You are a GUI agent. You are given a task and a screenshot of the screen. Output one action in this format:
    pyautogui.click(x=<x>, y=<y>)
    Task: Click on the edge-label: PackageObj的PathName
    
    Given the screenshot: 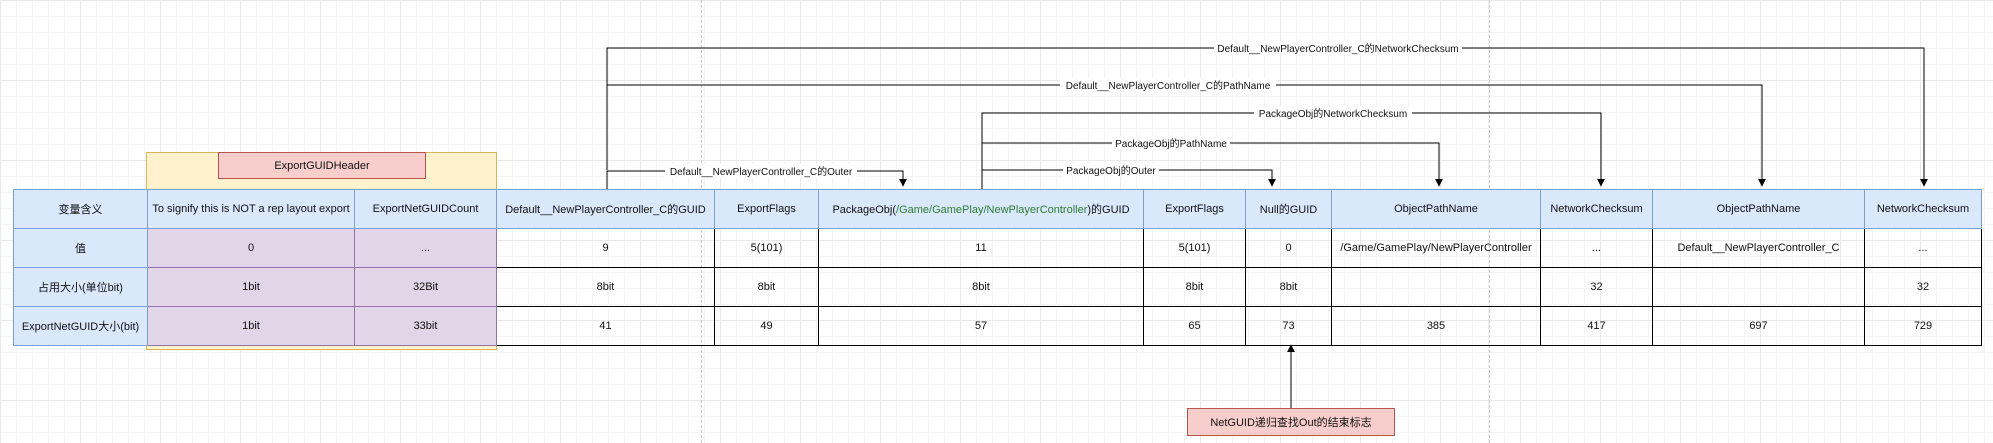 What is the action you would take?
    pyautogui.click(x=1171, y=143)
    